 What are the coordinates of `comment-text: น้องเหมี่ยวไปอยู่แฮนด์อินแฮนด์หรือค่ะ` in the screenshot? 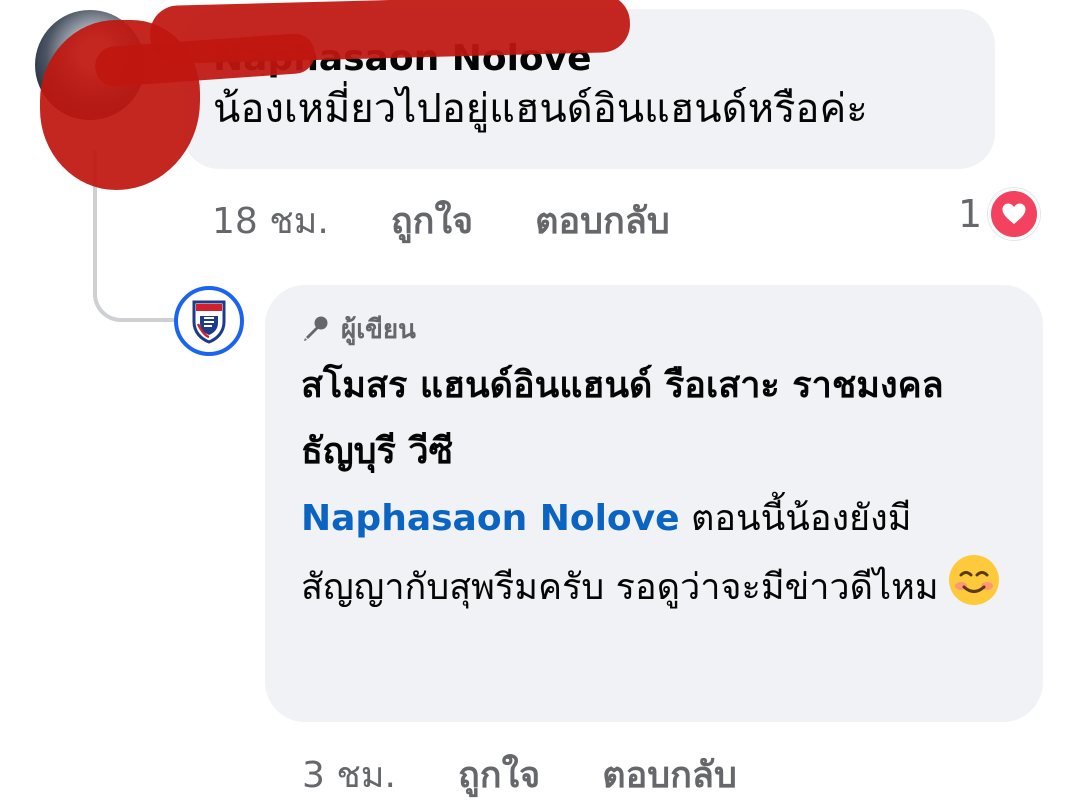 It's located at (540, 109).